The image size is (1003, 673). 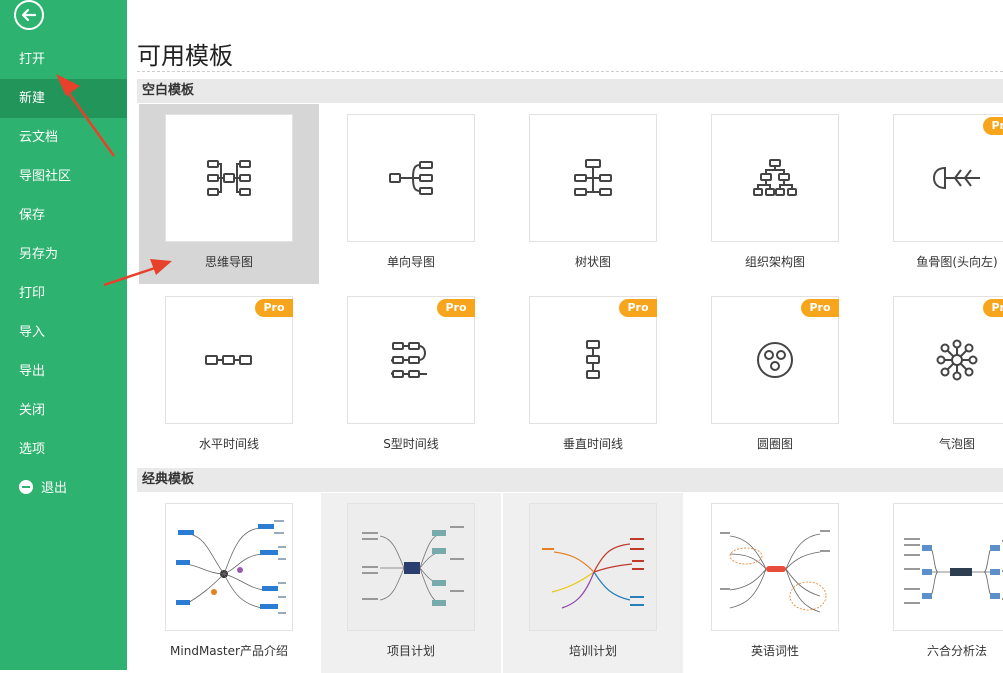 I want to click on template-tree-map: 树状图, so click(x=593, y=194).